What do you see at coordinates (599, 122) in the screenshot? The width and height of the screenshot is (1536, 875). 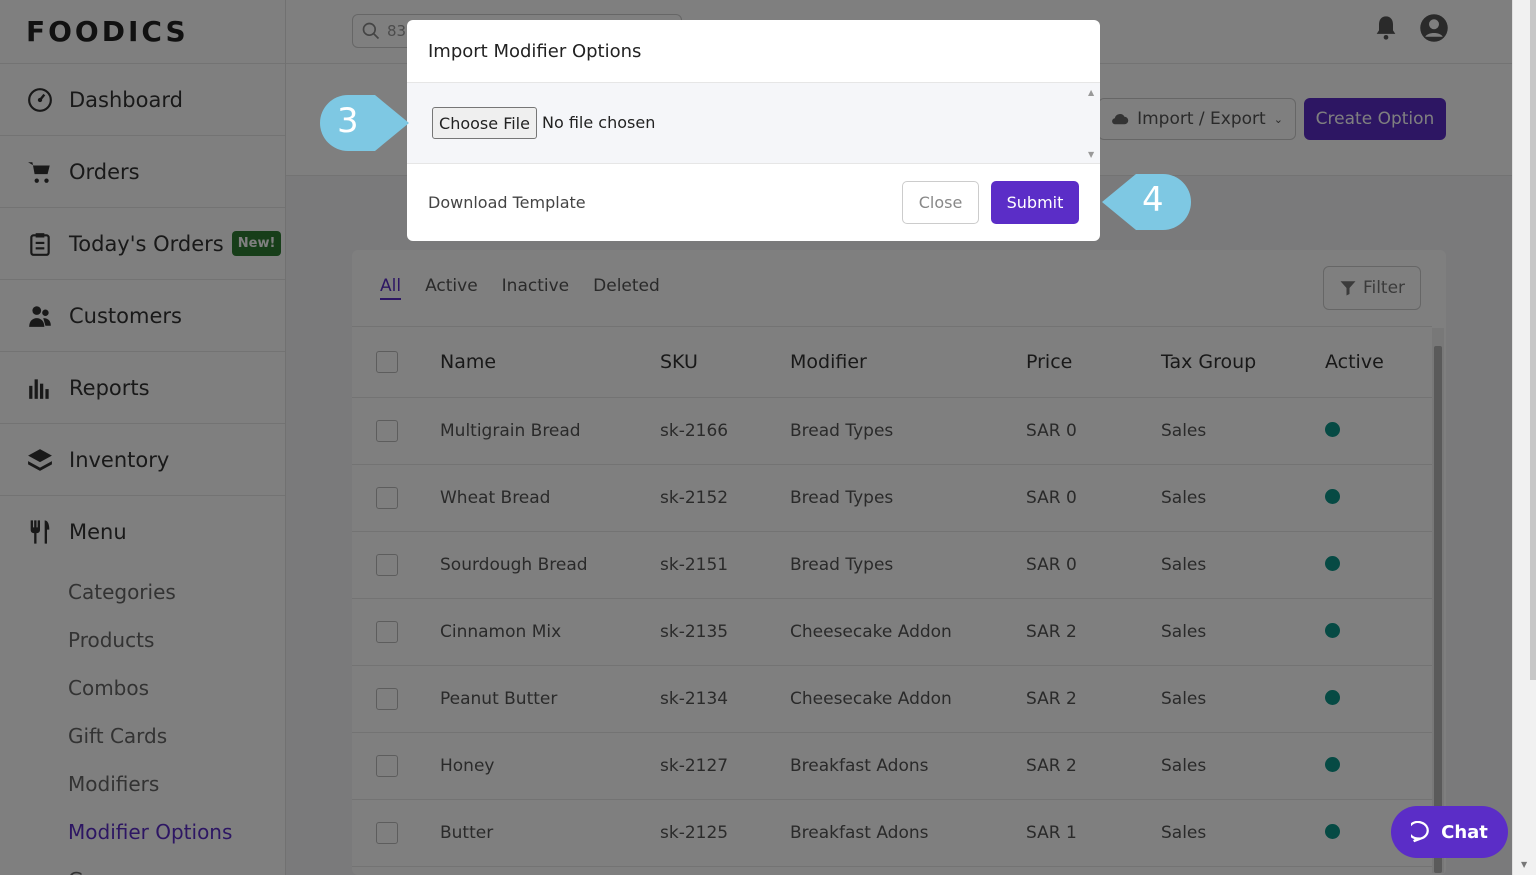 I see `file-status-text: No file chosen` at bounding box center [599, 122].